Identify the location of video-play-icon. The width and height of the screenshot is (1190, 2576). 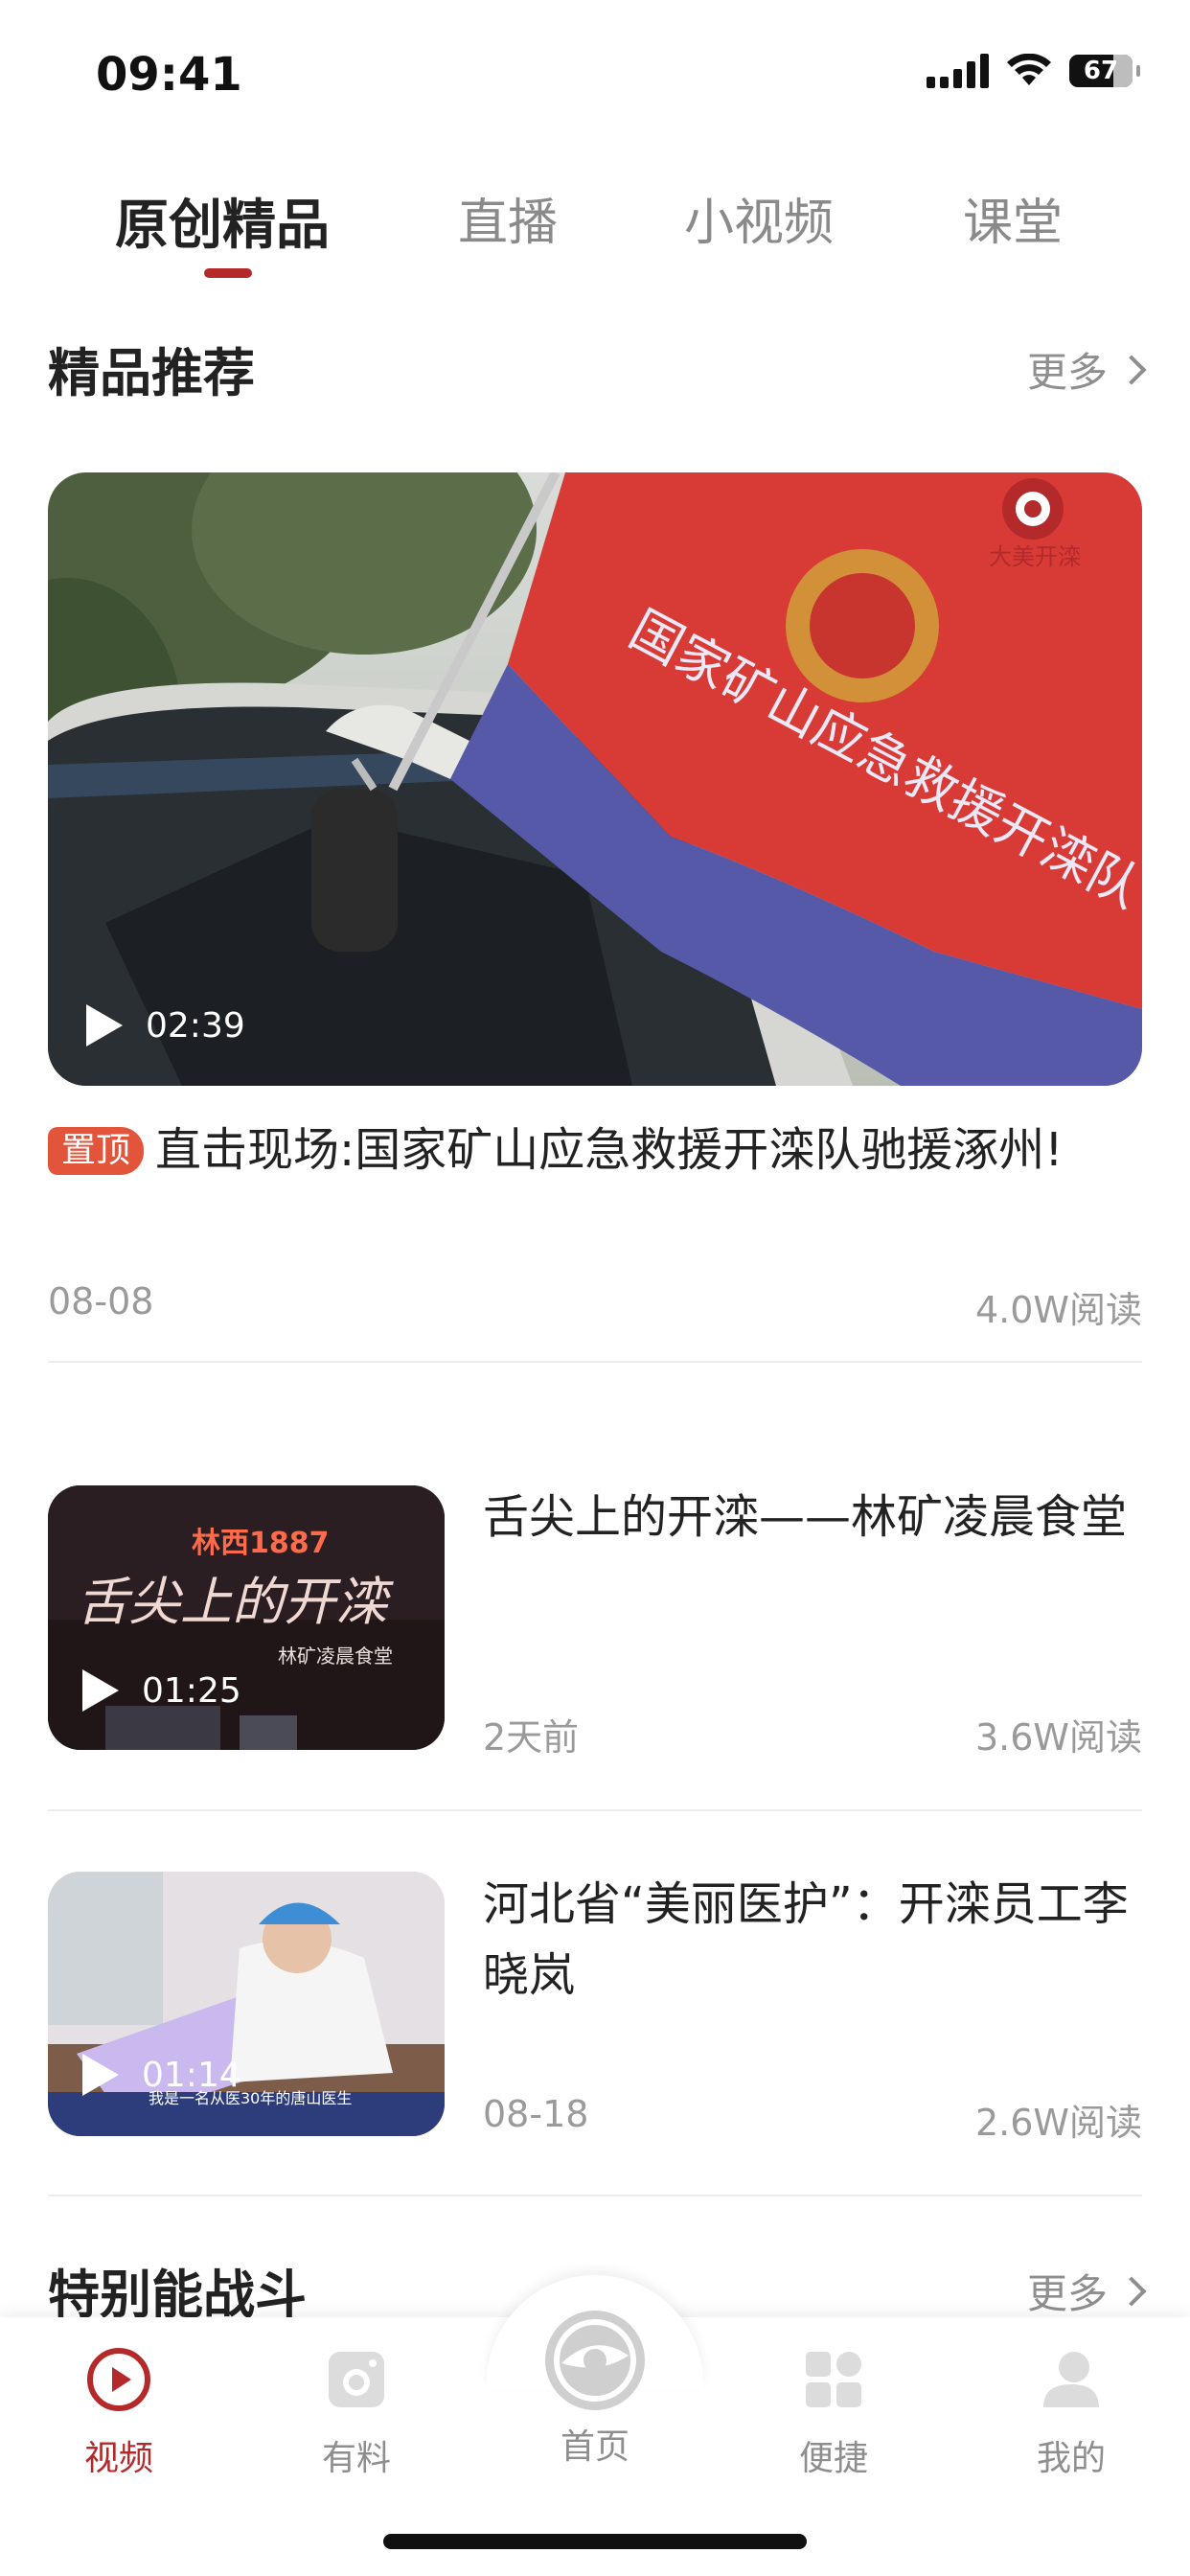
(119, 2379).